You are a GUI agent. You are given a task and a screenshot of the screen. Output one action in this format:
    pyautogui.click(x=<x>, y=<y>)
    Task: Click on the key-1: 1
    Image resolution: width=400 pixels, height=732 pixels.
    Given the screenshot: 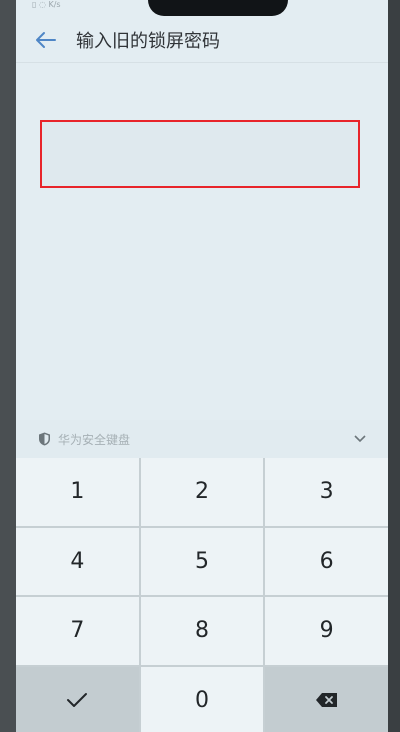 What is the action you would take?
    pyautogui.click(x=77, y=492)
    